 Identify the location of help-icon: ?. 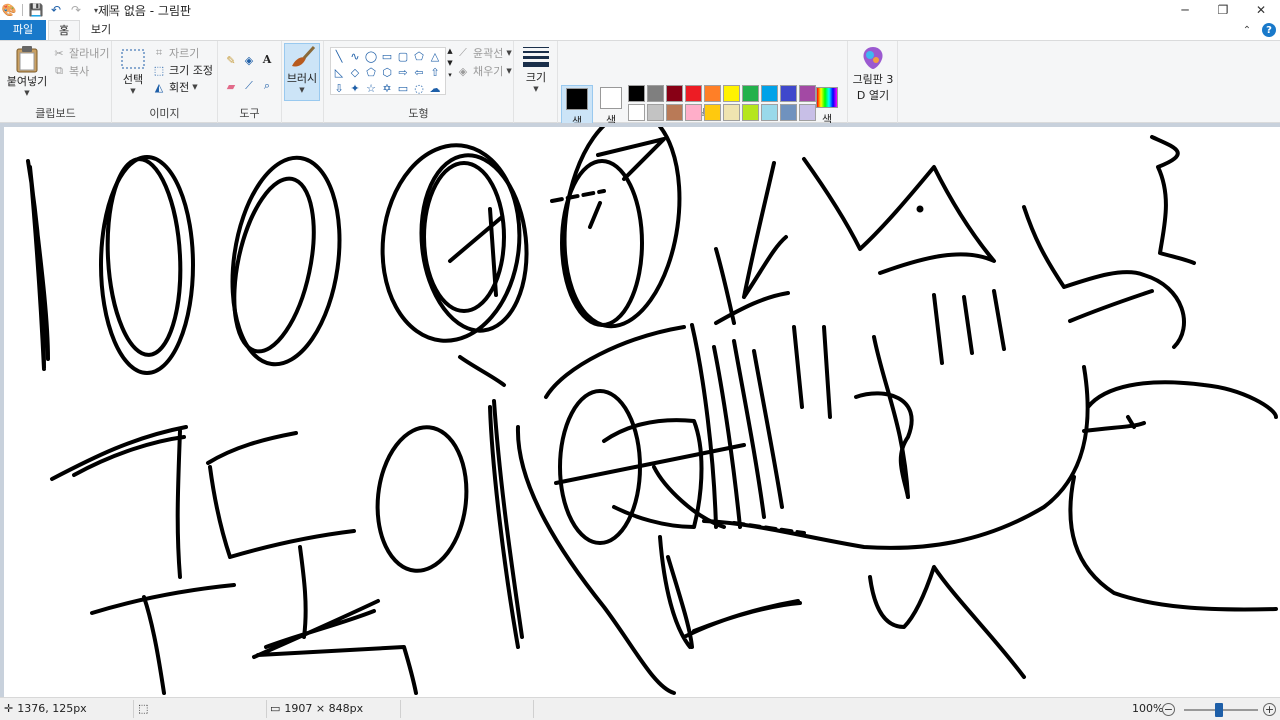
(1269, 30).